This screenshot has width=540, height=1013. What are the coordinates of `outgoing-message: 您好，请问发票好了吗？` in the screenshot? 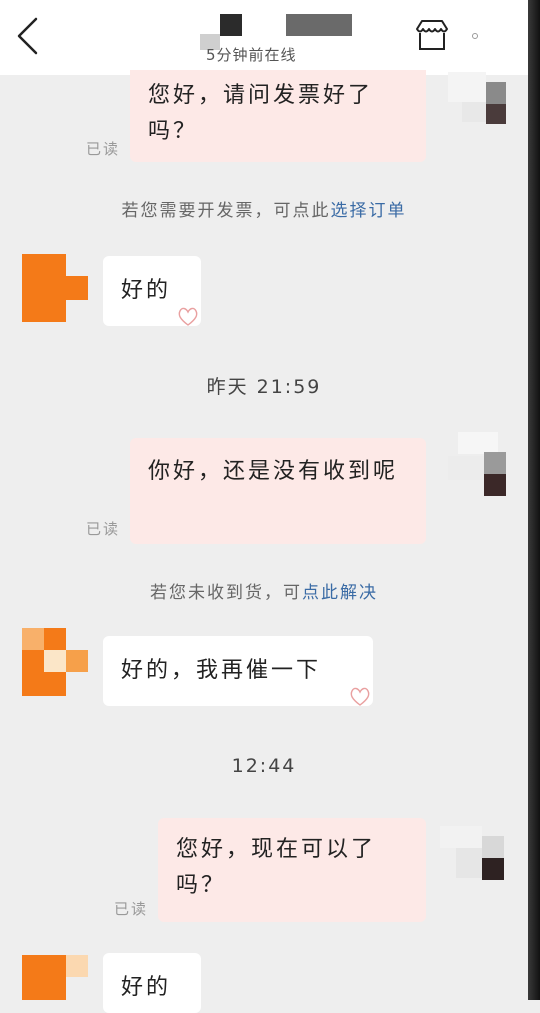 It's located at (278, 116).